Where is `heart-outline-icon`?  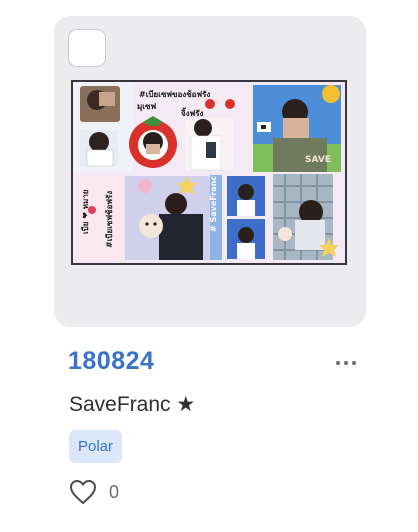
heart-outline-icon is located at coordinates (83, 492).